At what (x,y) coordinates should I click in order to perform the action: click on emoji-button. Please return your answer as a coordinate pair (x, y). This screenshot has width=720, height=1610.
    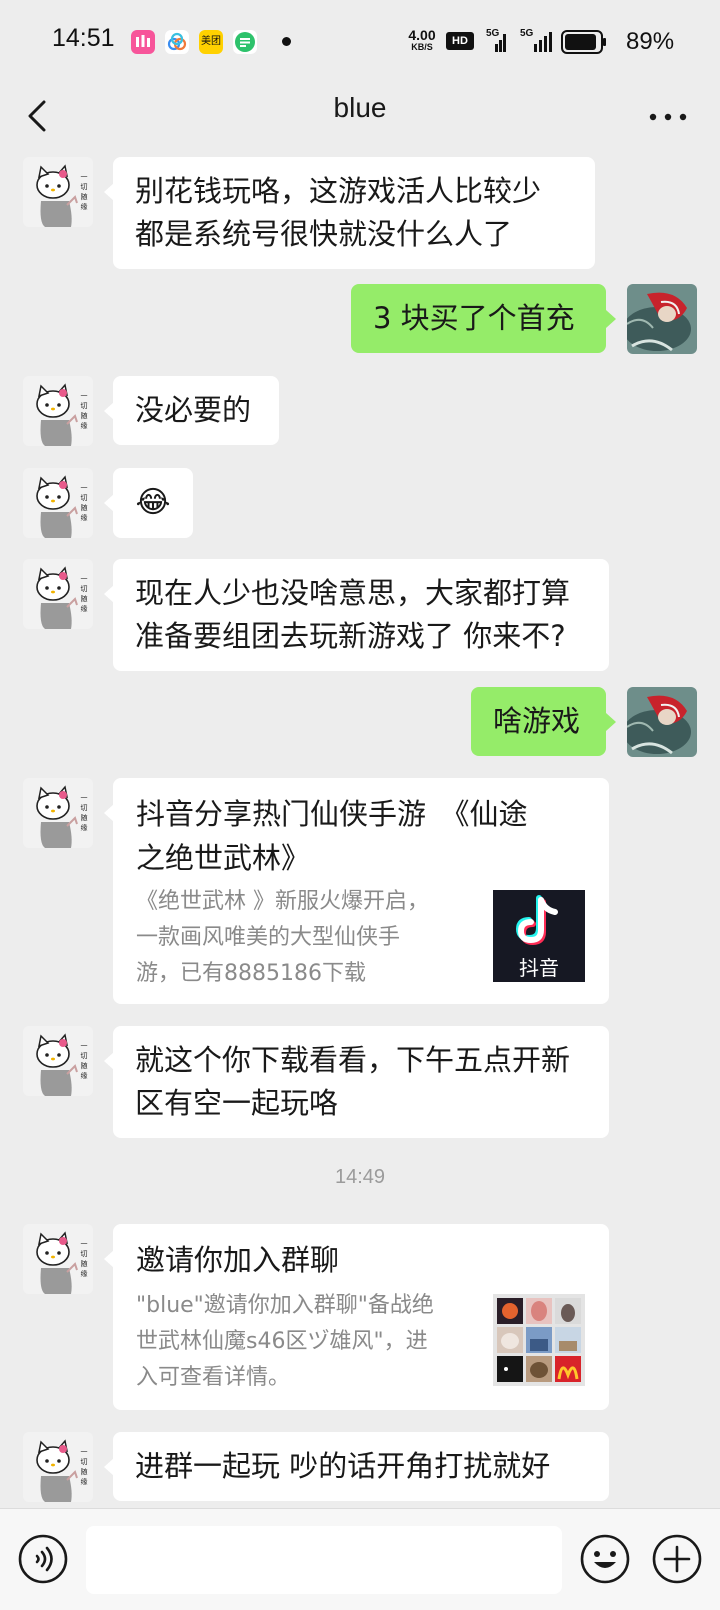
    Looking at the image, I should click on (605, 1559).